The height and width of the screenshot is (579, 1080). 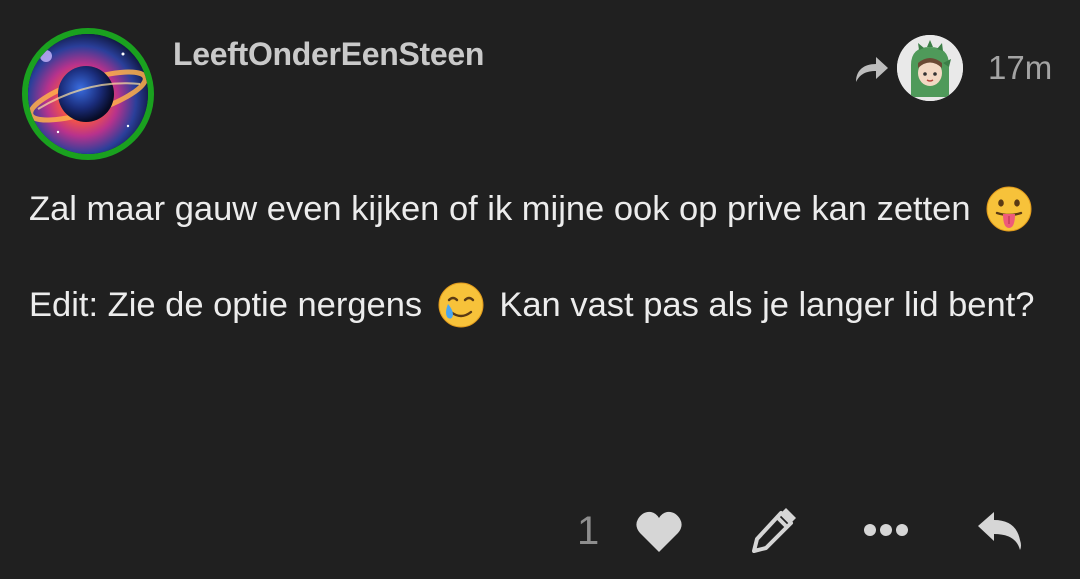 I want to click on reply-icon, so click(x=1000, y=531).